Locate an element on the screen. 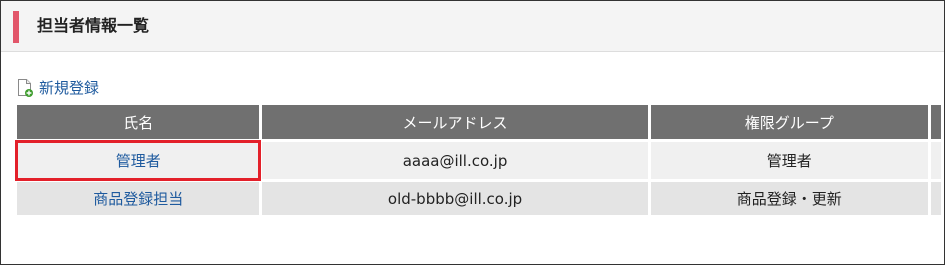 The height and width of the screenshot is (265, 945). table-row: 商品登録担当 old-bbbb@ill.co.jp 商品登録・更新 is located at coordinates (479, 198).